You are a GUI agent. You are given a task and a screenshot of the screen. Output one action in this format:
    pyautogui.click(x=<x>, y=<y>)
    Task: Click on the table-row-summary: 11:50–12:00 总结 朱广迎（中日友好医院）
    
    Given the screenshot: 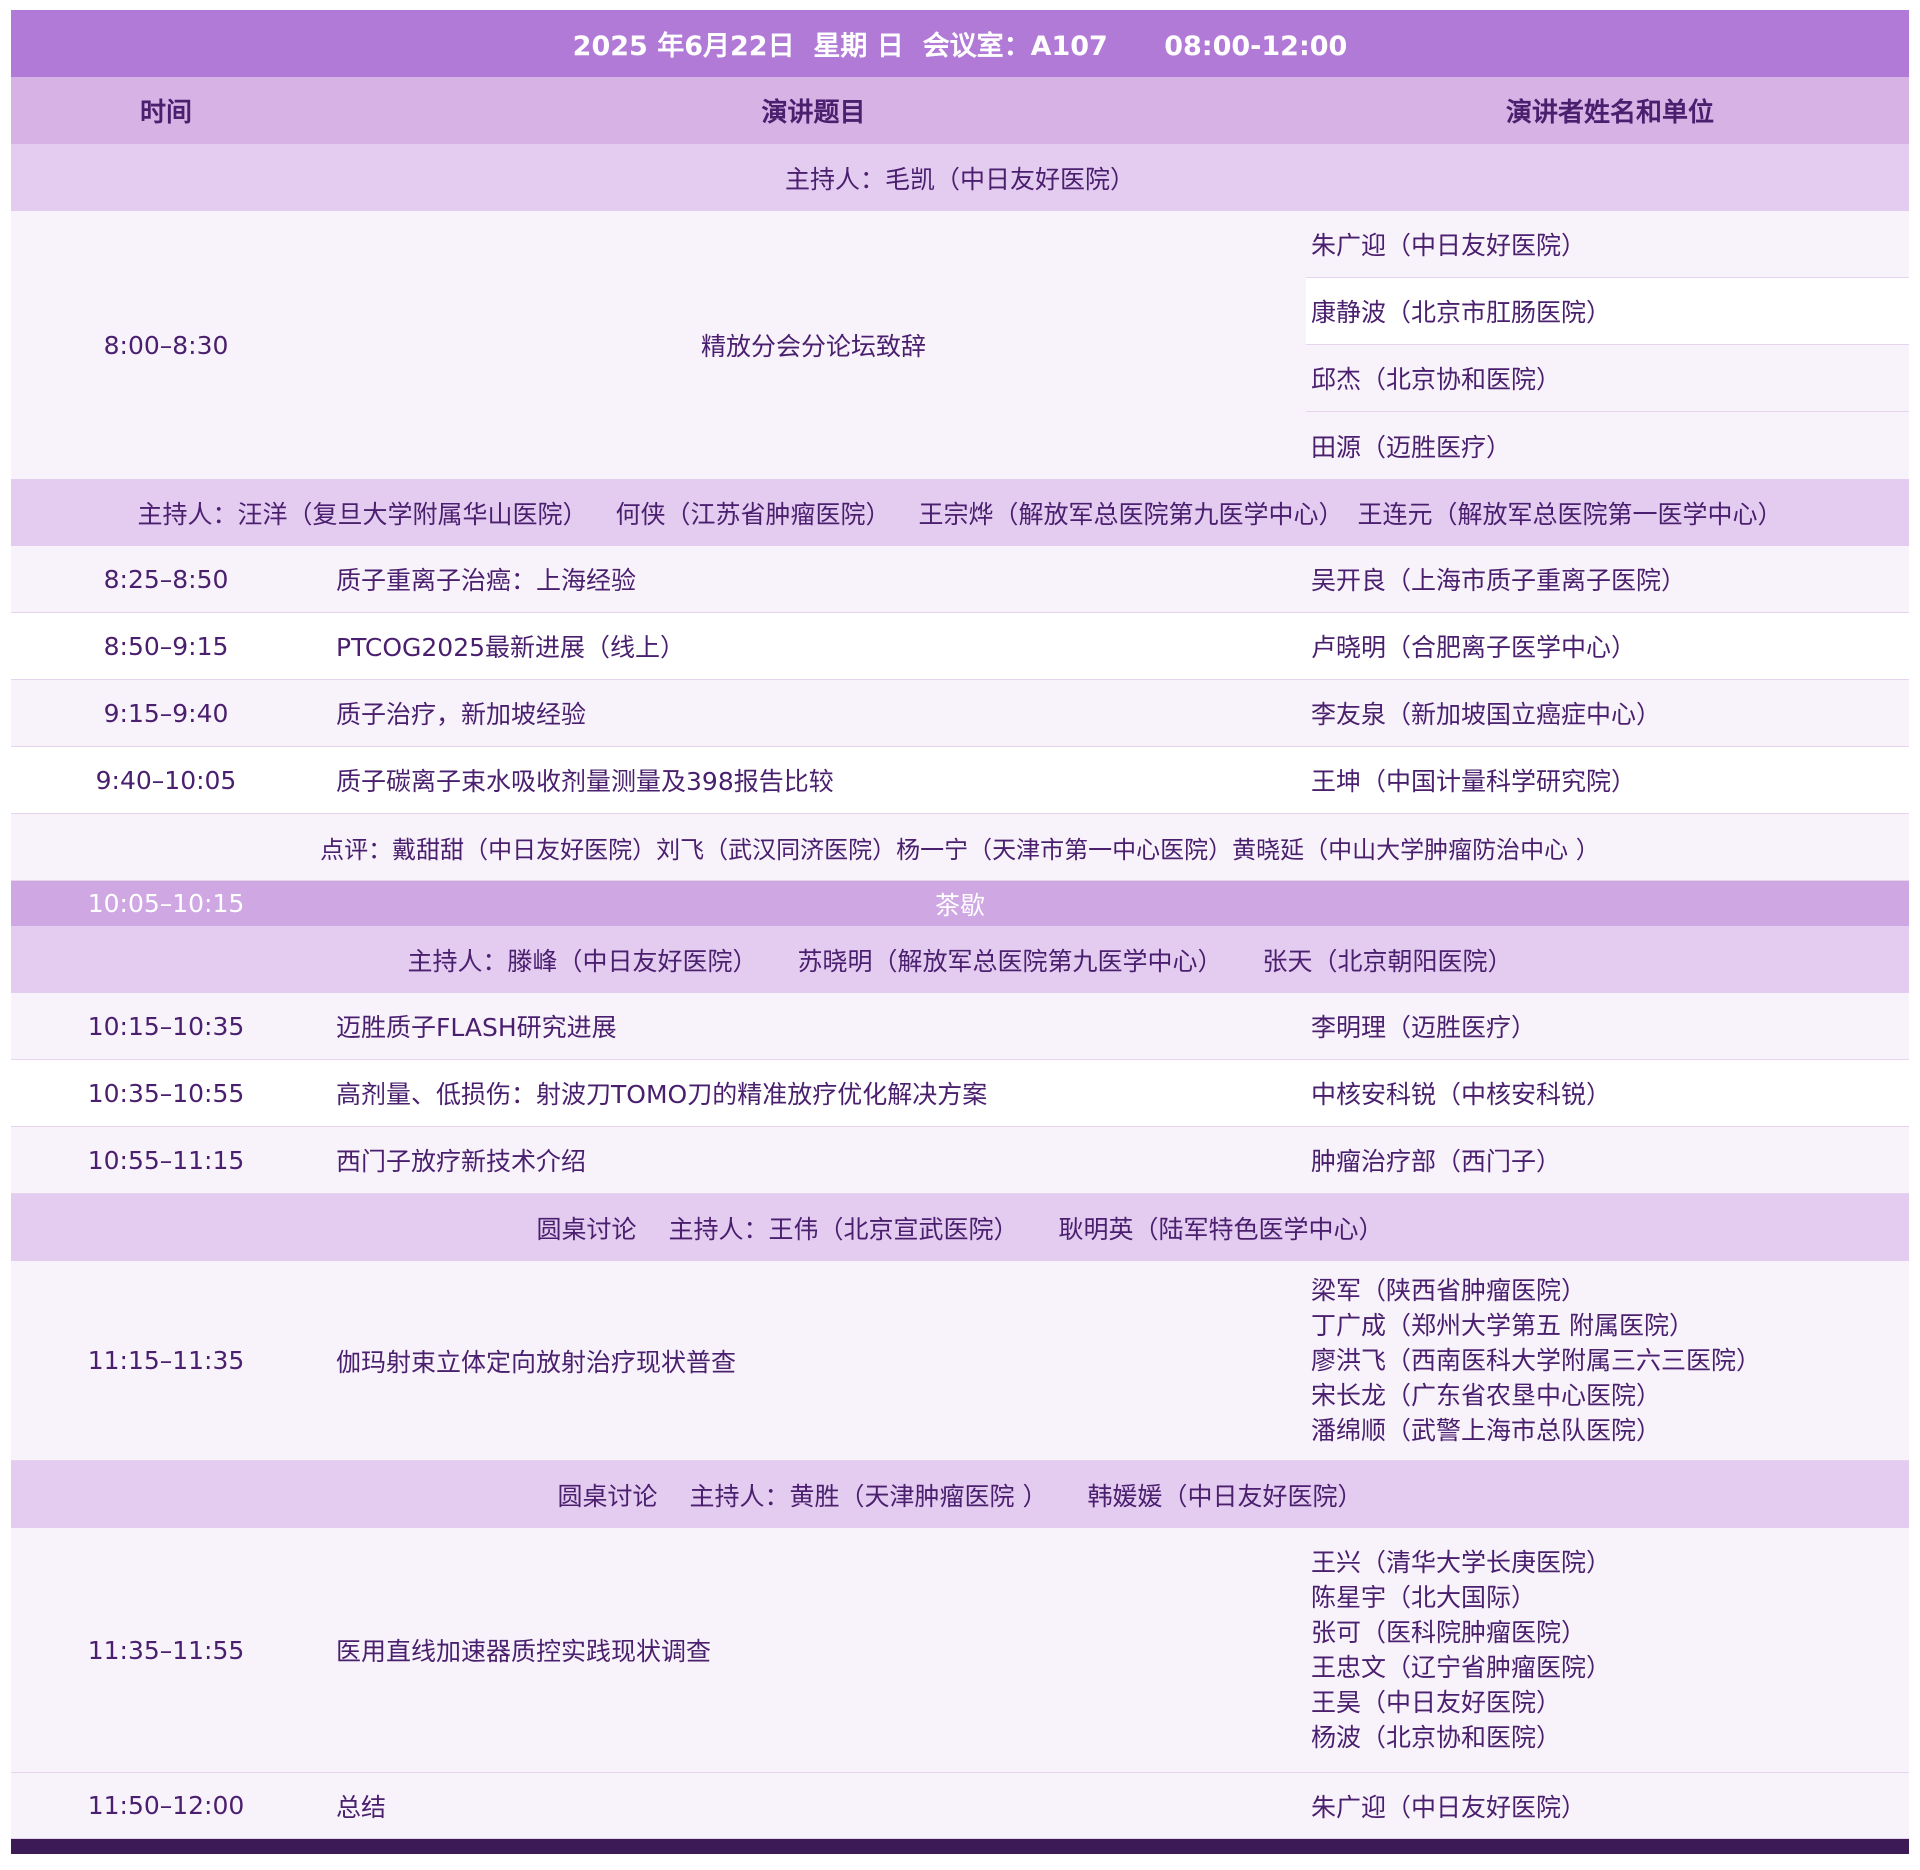 What is the action you would take?
    pyautogui.click(x=960, y=1806)
    